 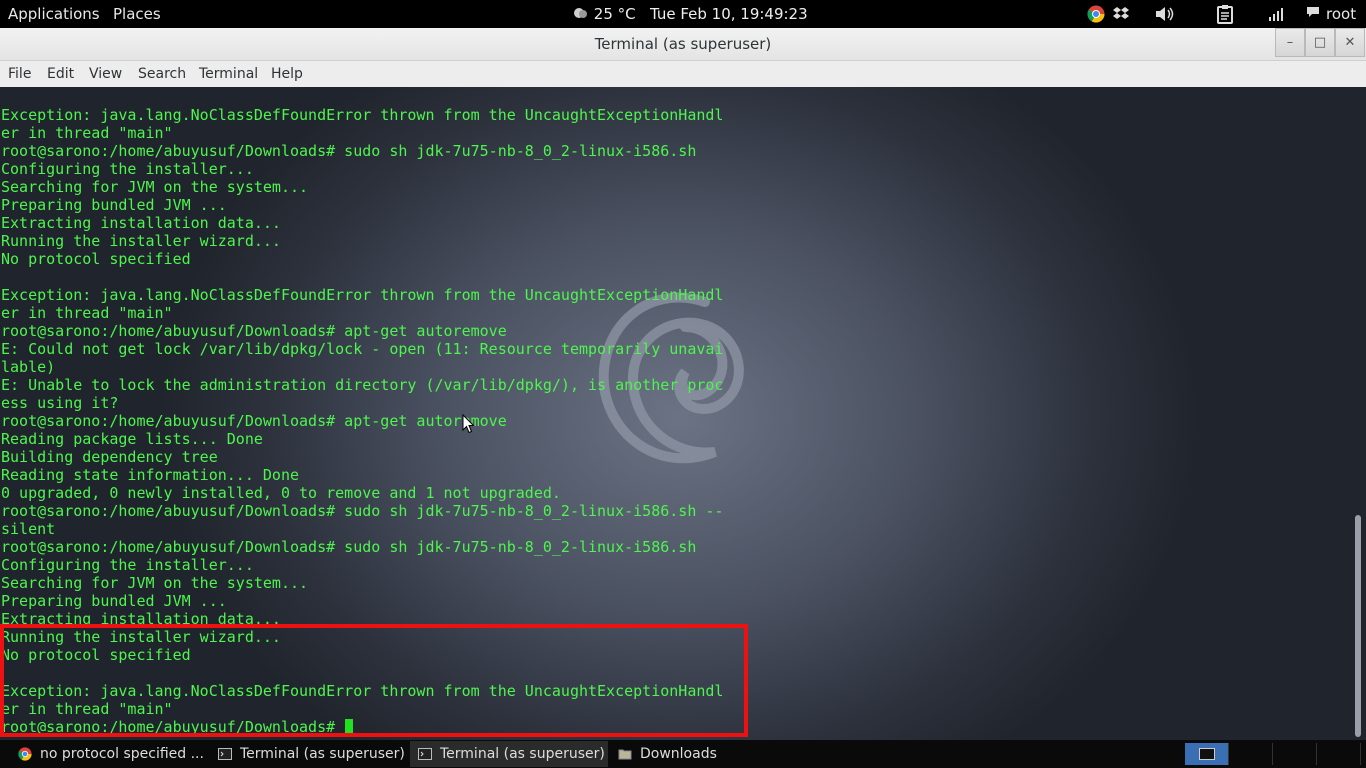 I want to click on terminal-scrollbar, so click(x=1359, y=413).